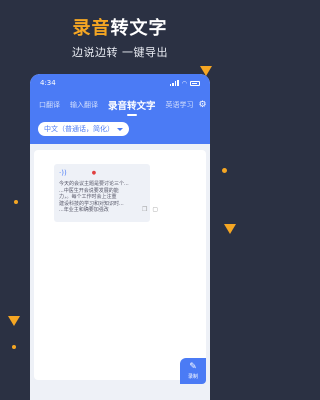 The height and width of the screenshot is (400, 320). Describe the element at coordinates (88, 197) in the screenshot. I see `transcript-line: 力，。每个工作时会上注重` at that location.